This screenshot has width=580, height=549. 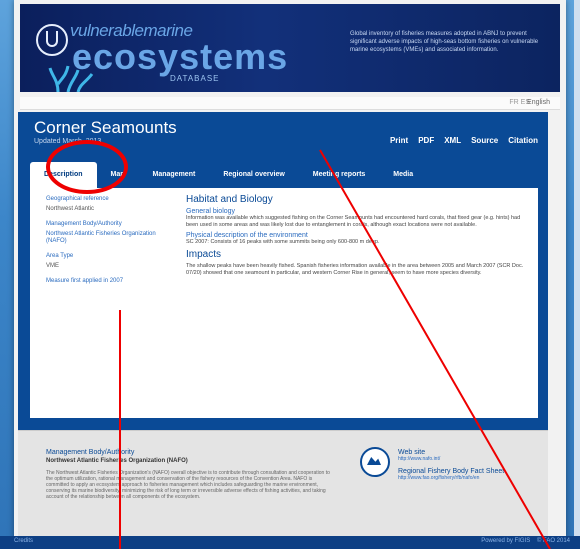 What do you see at coordinates (84, 224) in the screenshot?
I see `mgmt-label: Management Body/Authority` at bounding box center [84, 224].